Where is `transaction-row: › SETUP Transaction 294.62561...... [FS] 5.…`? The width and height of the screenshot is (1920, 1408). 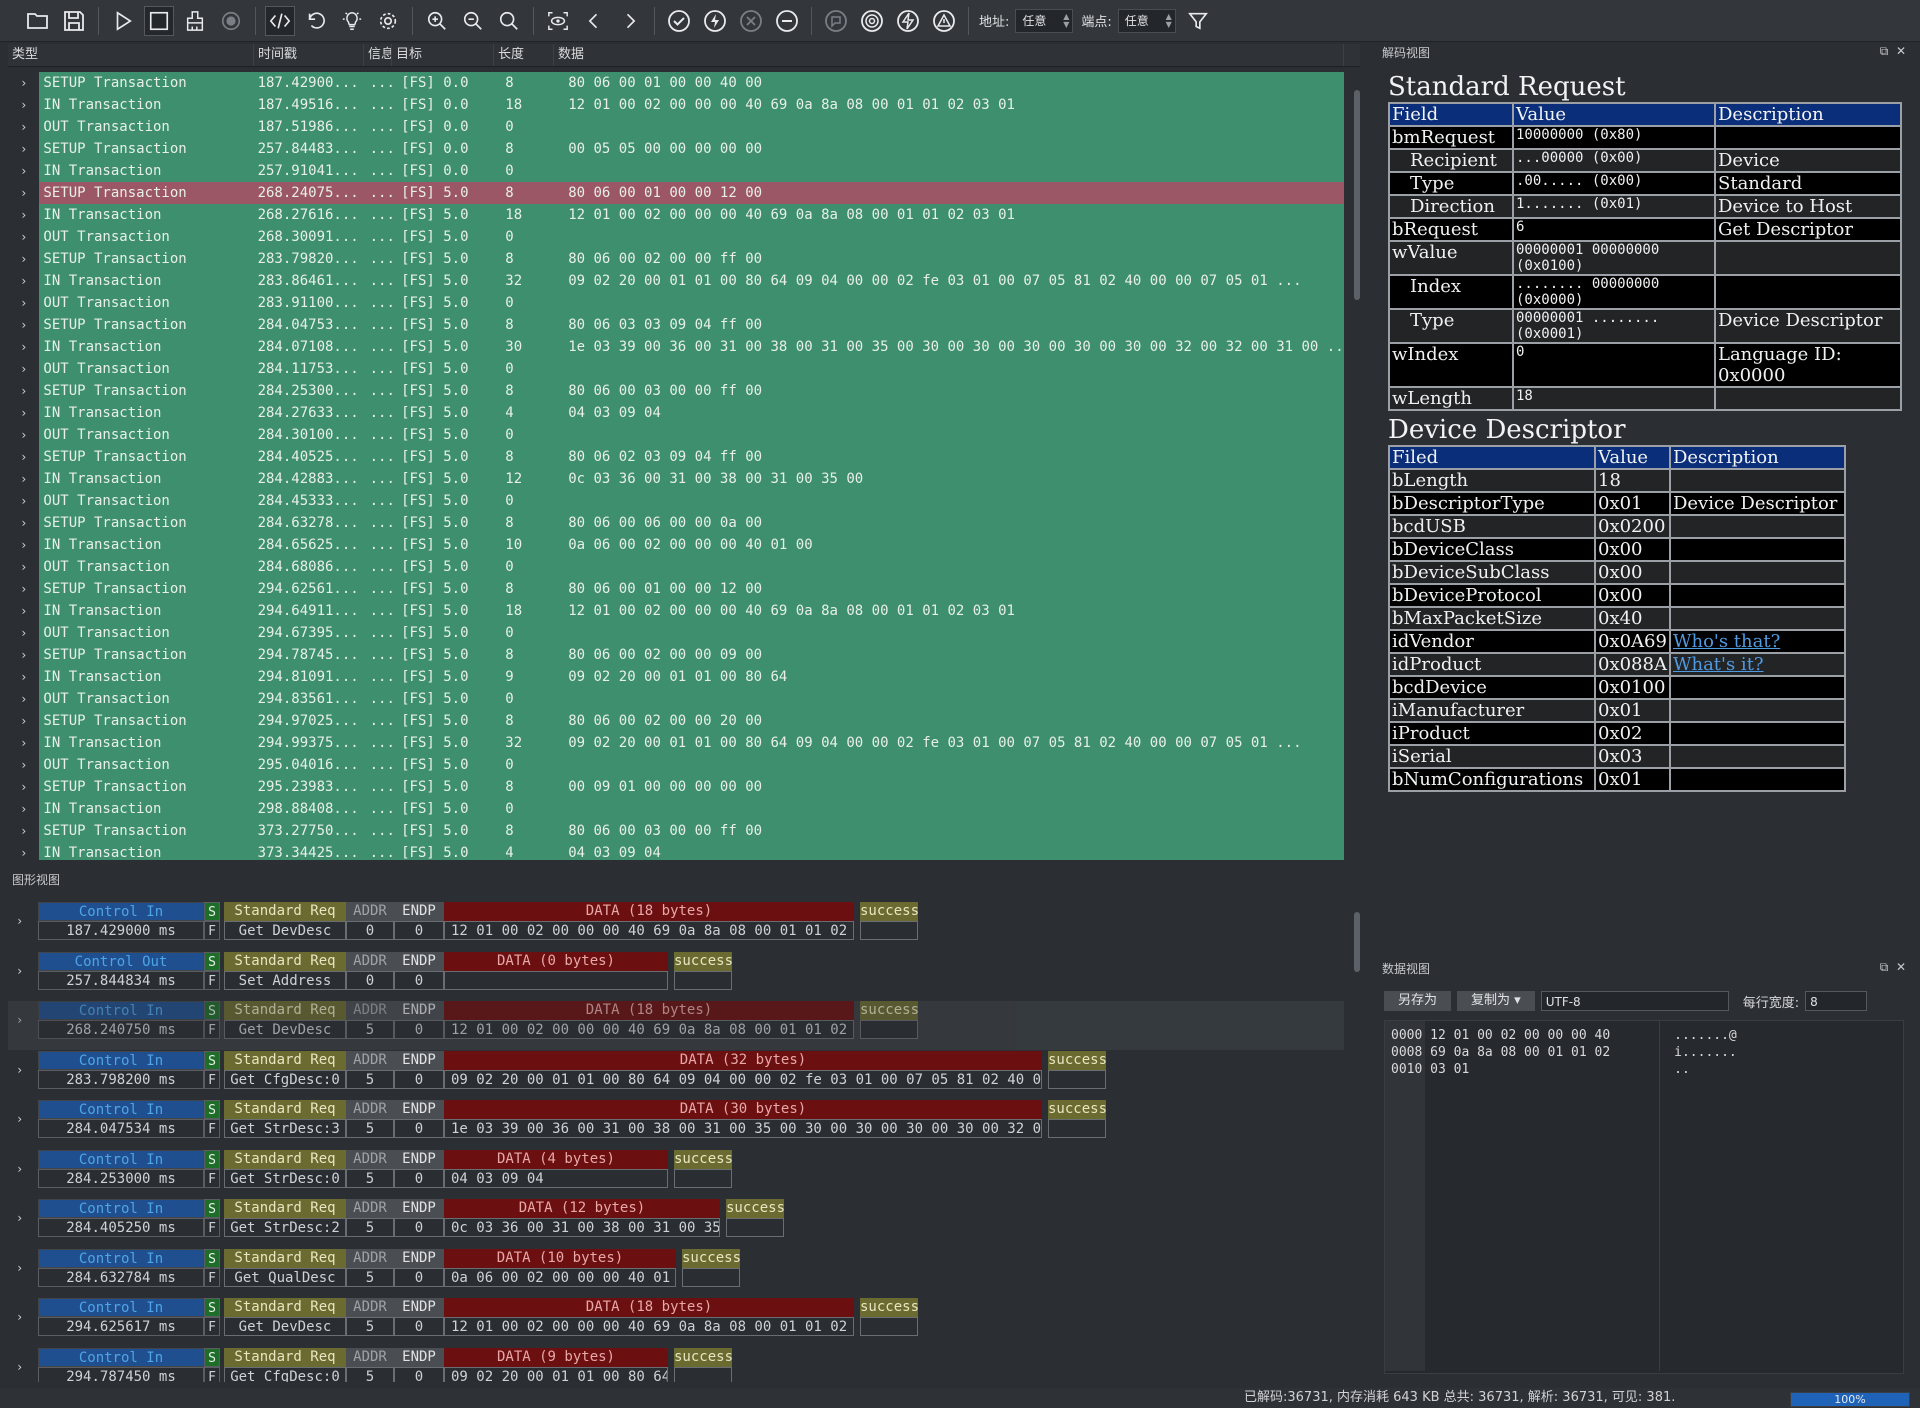
transaction-row: › SETUP Transaction 294.62561...... [FS] 5.… is located at coordinates (676, 589).